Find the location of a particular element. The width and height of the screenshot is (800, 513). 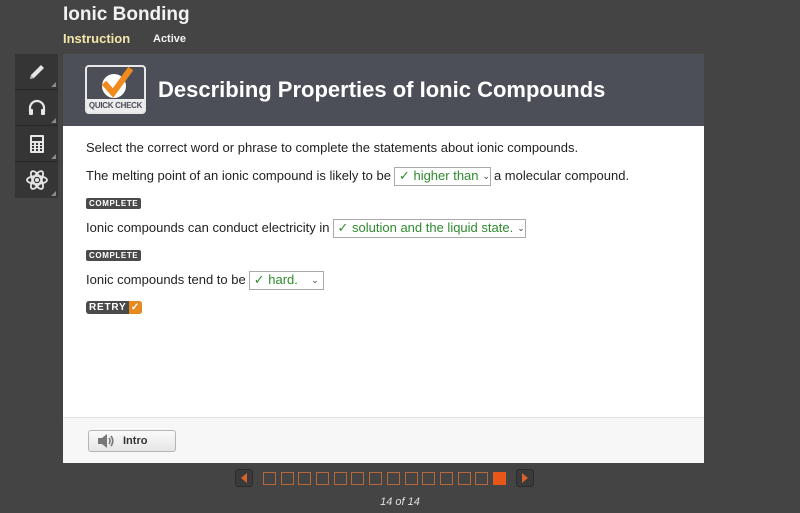

answer-dropdown-2: ✓ solution and the liquid state. ⌄ is located at coordinates (429, 228).